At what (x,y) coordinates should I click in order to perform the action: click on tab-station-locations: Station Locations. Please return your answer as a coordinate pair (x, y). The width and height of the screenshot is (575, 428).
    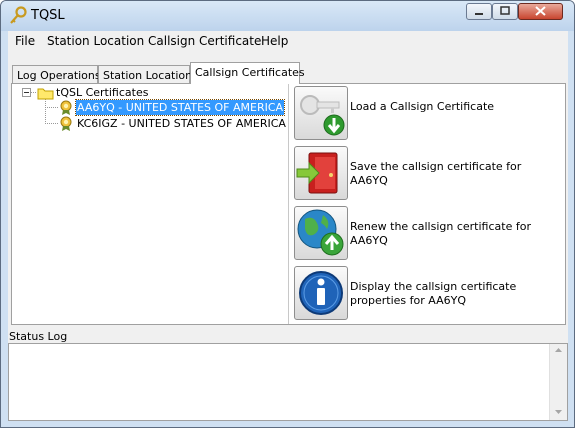
    Looking at the image, I should click on (148, 74).